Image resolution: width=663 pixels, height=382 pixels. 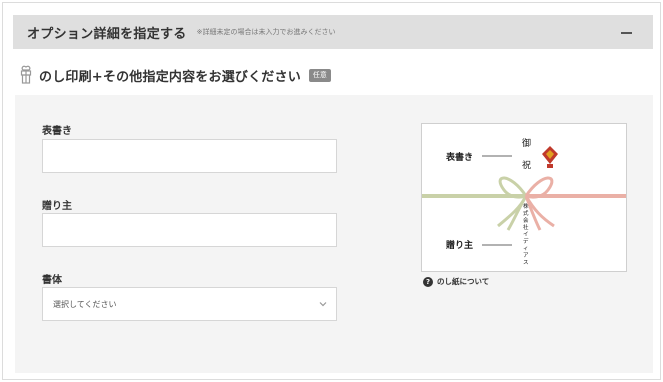 What do you see at coordinates (189, 230) in the screenshot?
I see `okurinushi-input` at bounding box center [189, 230].